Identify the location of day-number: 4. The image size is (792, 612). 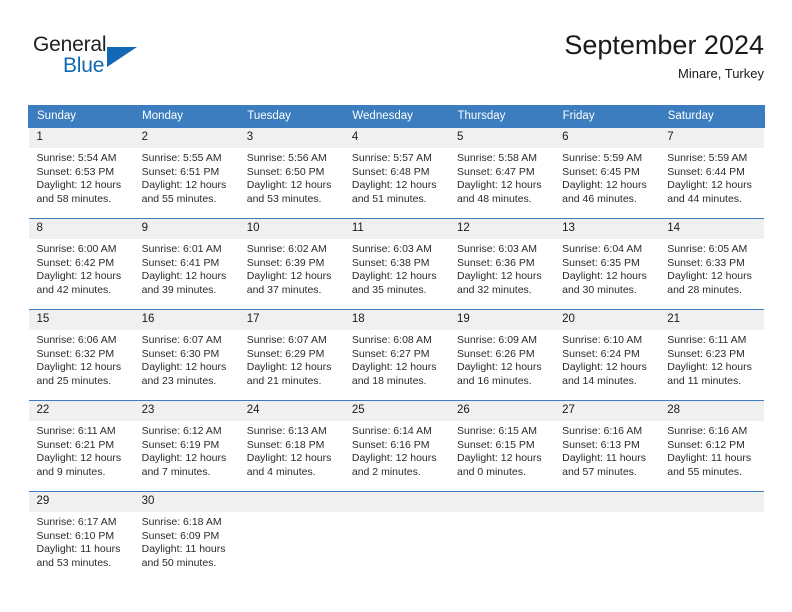
(396, 138).